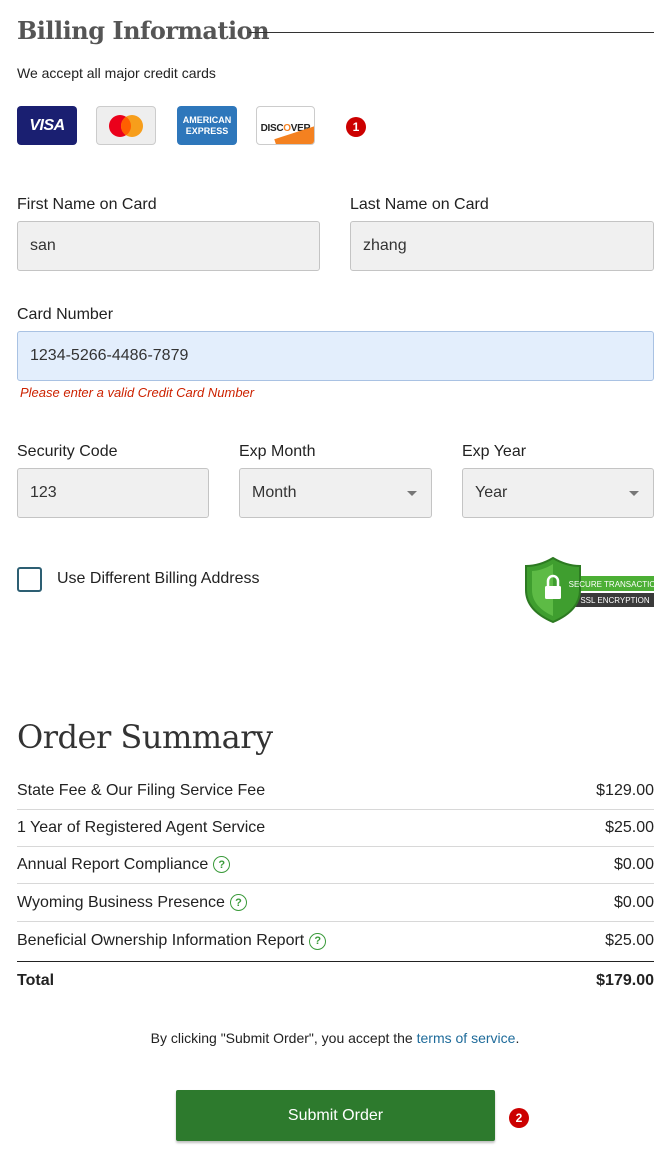  What do you see at coordinates (145, 737) in the screenshot?
I see `order-summary-title: Order Summary` at bounding box center [145, 737].